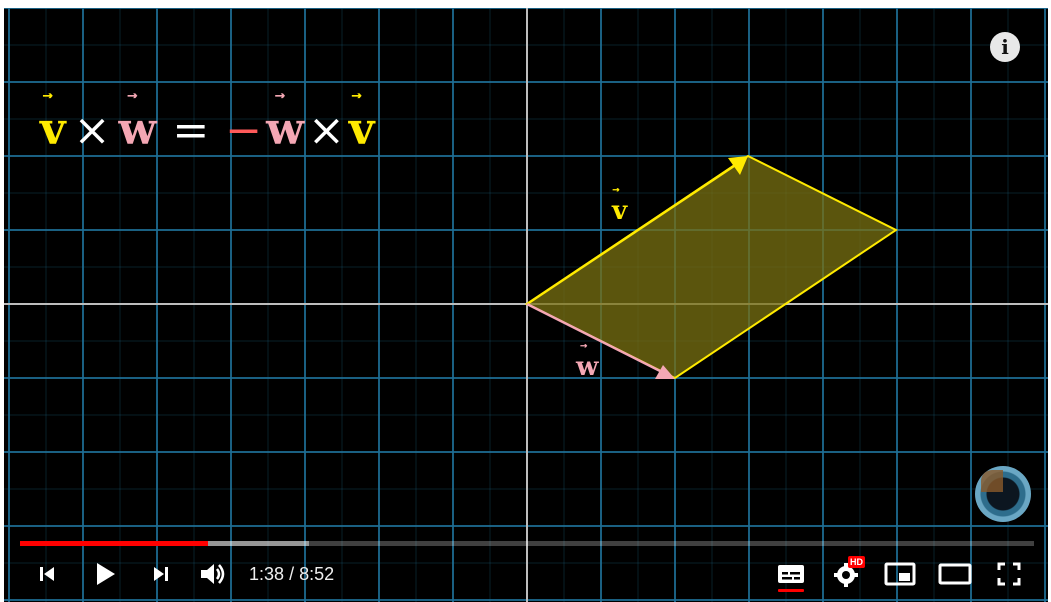  I want to click on time-total: 8:52, so click(317, 574).